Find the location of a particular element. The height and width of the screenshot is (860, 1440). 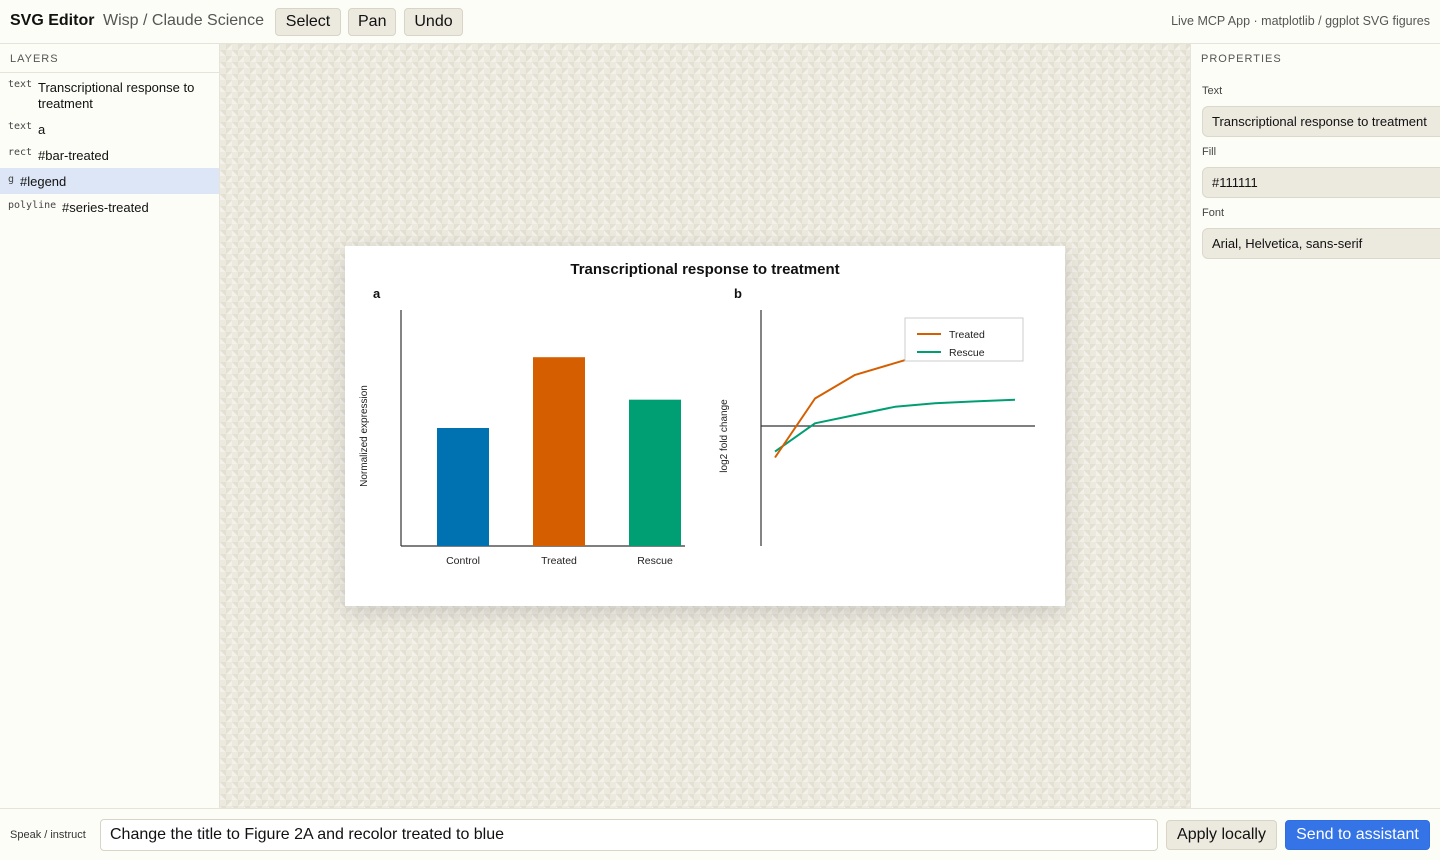

panel-b-label: b is located at coordinates (738, 293).